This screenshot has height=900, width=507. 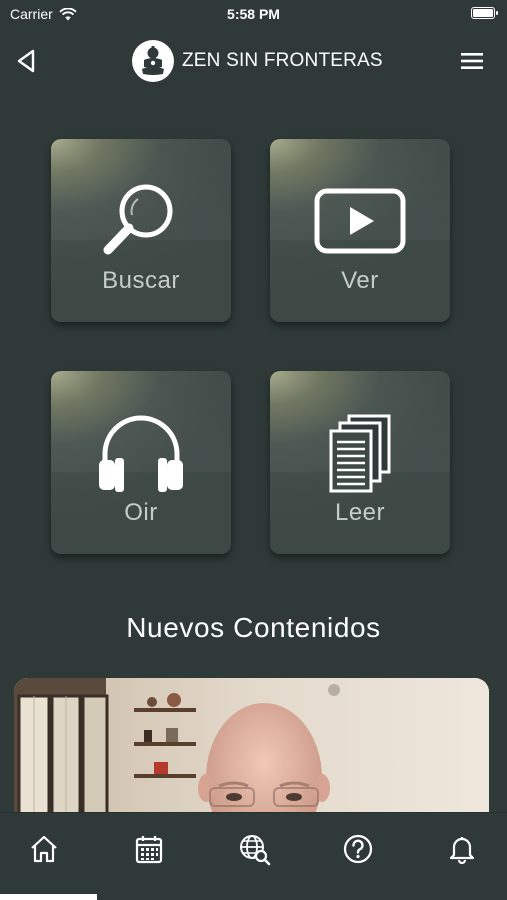 What do you see at coordinates (360, 453) in the screenshot?
I see `documents-icon` at bounding box center [360, 453].